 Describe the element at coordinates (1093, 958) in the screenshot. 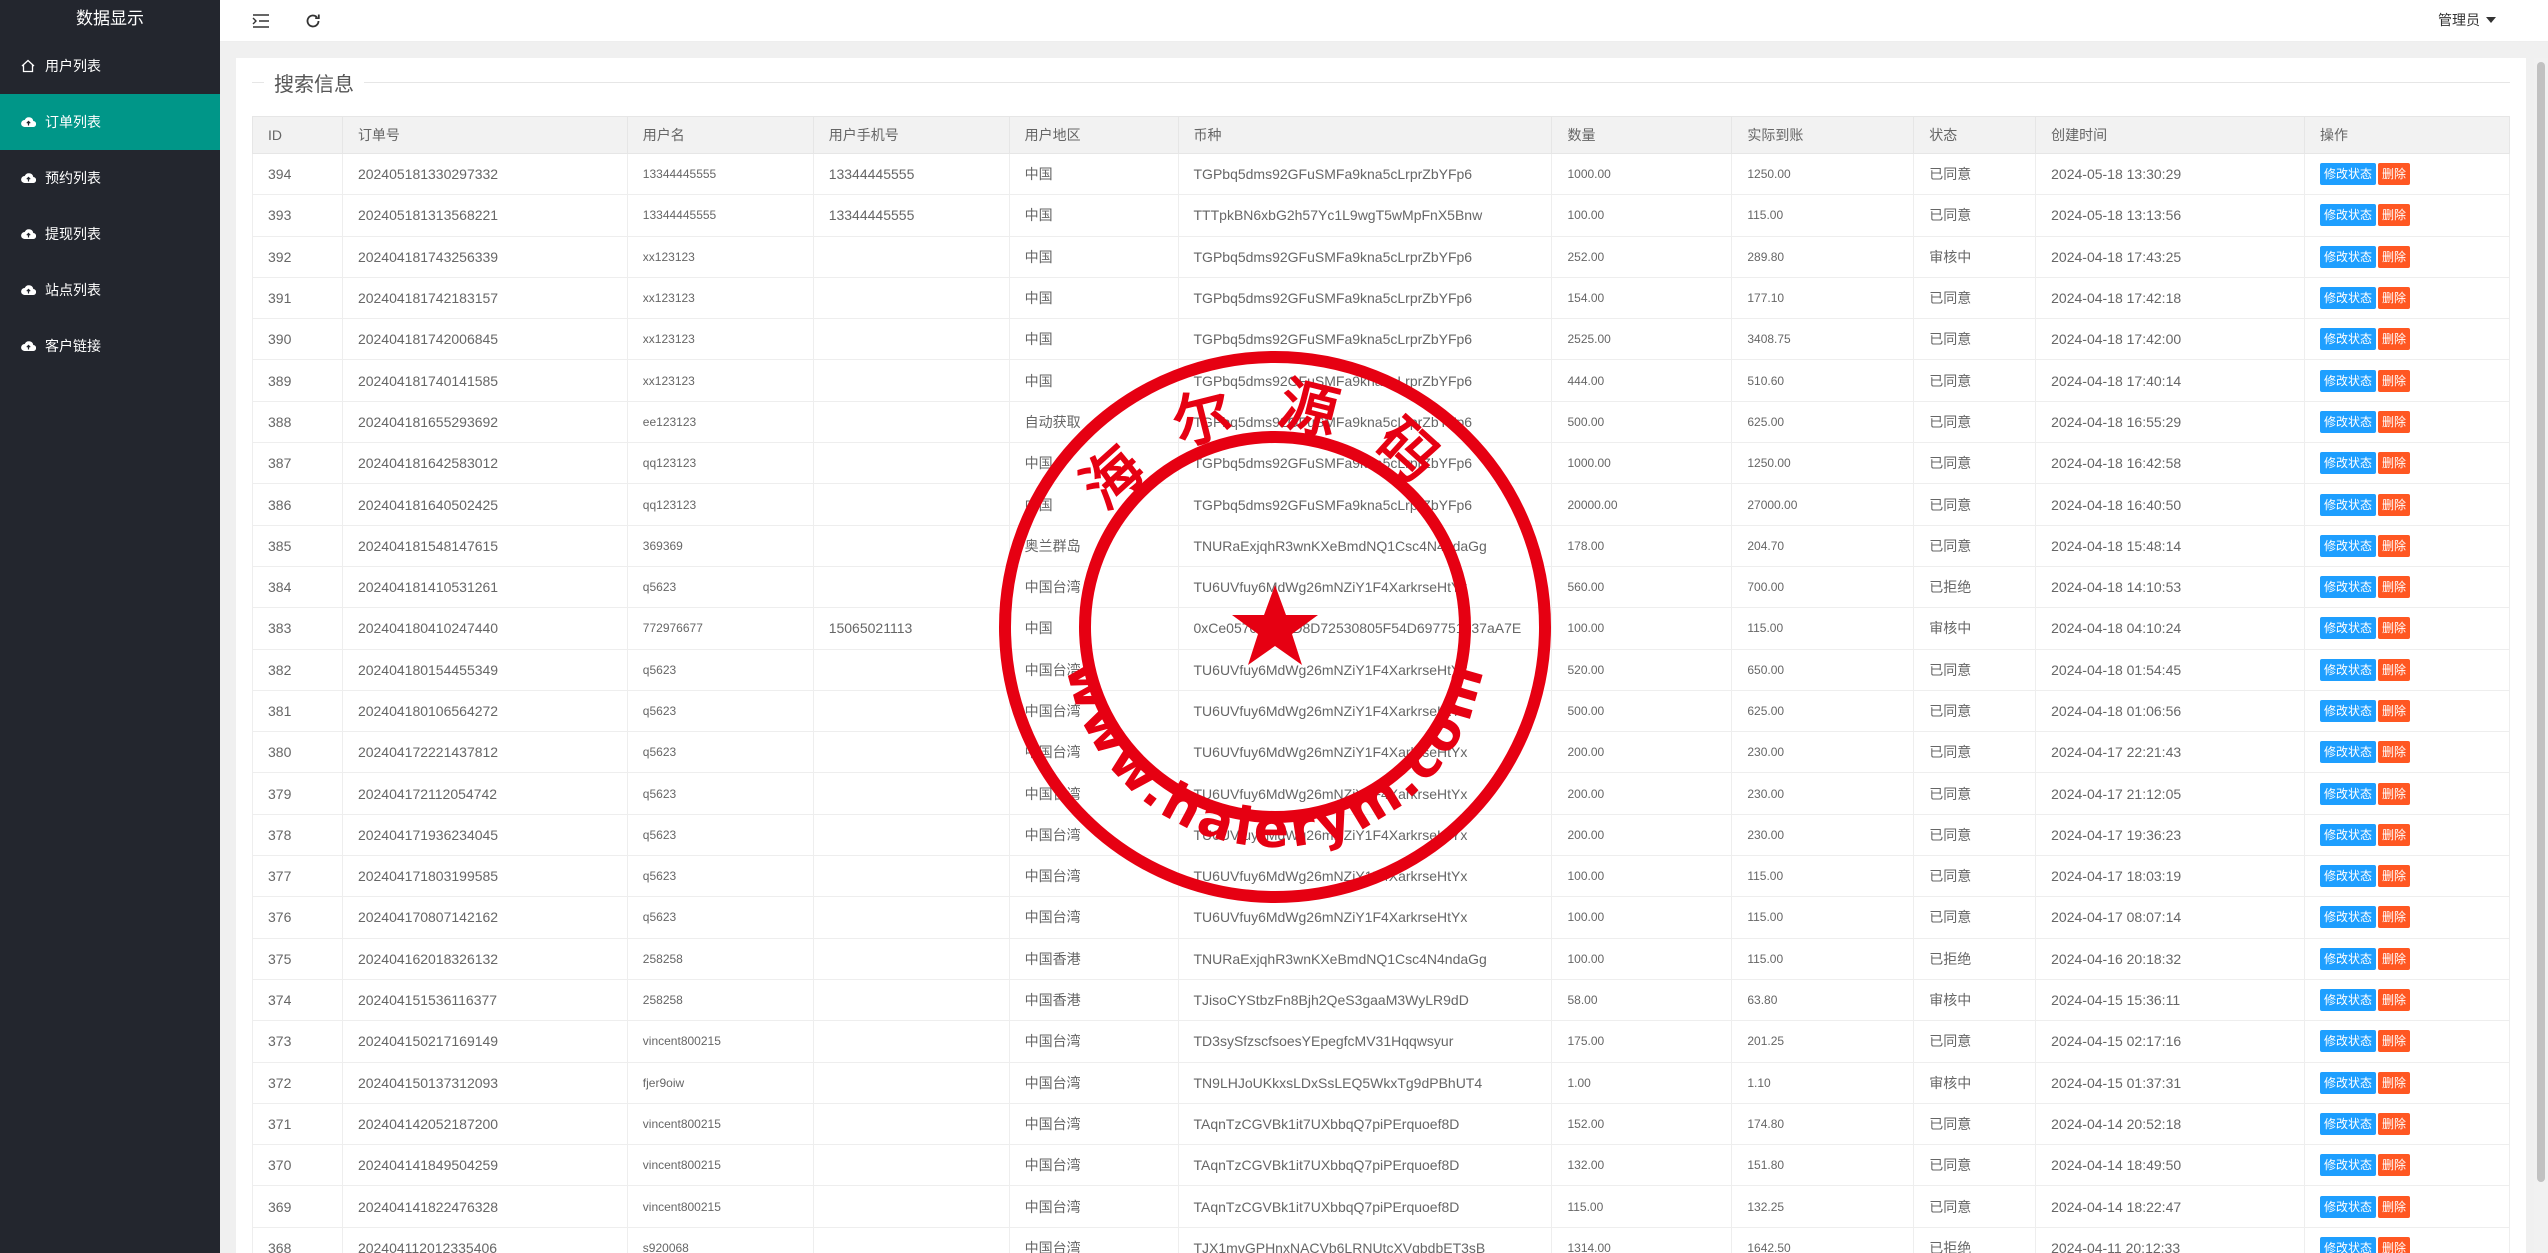

I see `table-cell: 中国香港` at that location.